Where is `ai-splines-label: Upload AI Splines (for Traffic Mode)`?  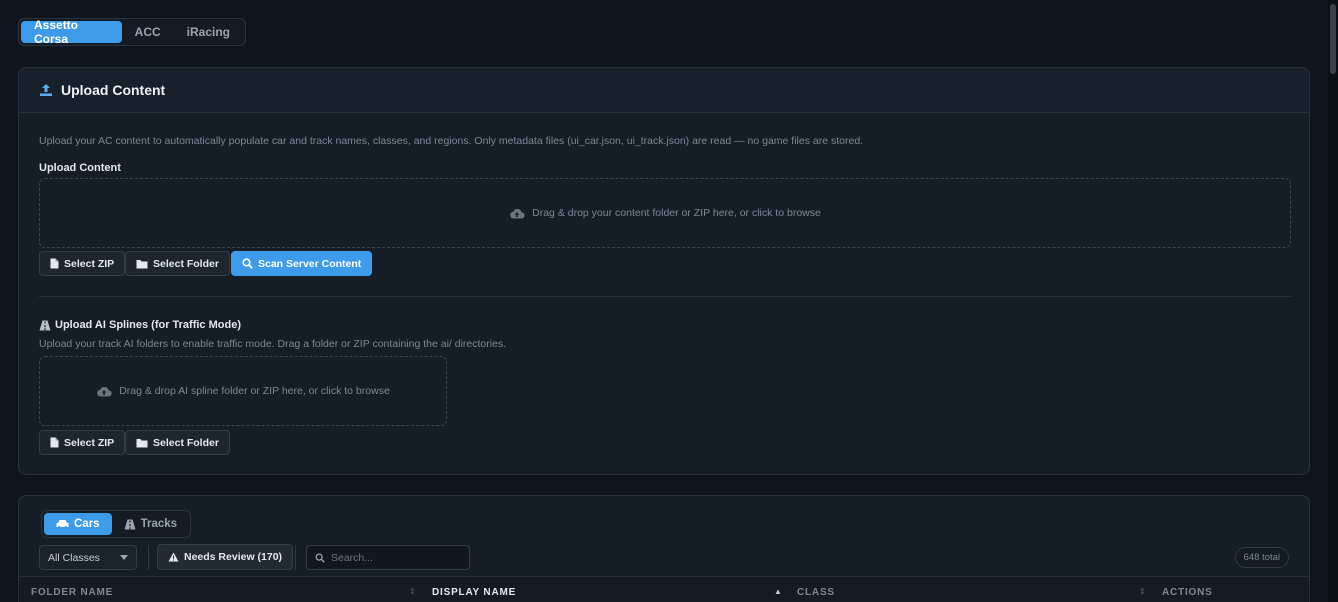 ai-splines-label: Upload AI Splines (for Traffic Mode) is located at coordinates (140, 325).